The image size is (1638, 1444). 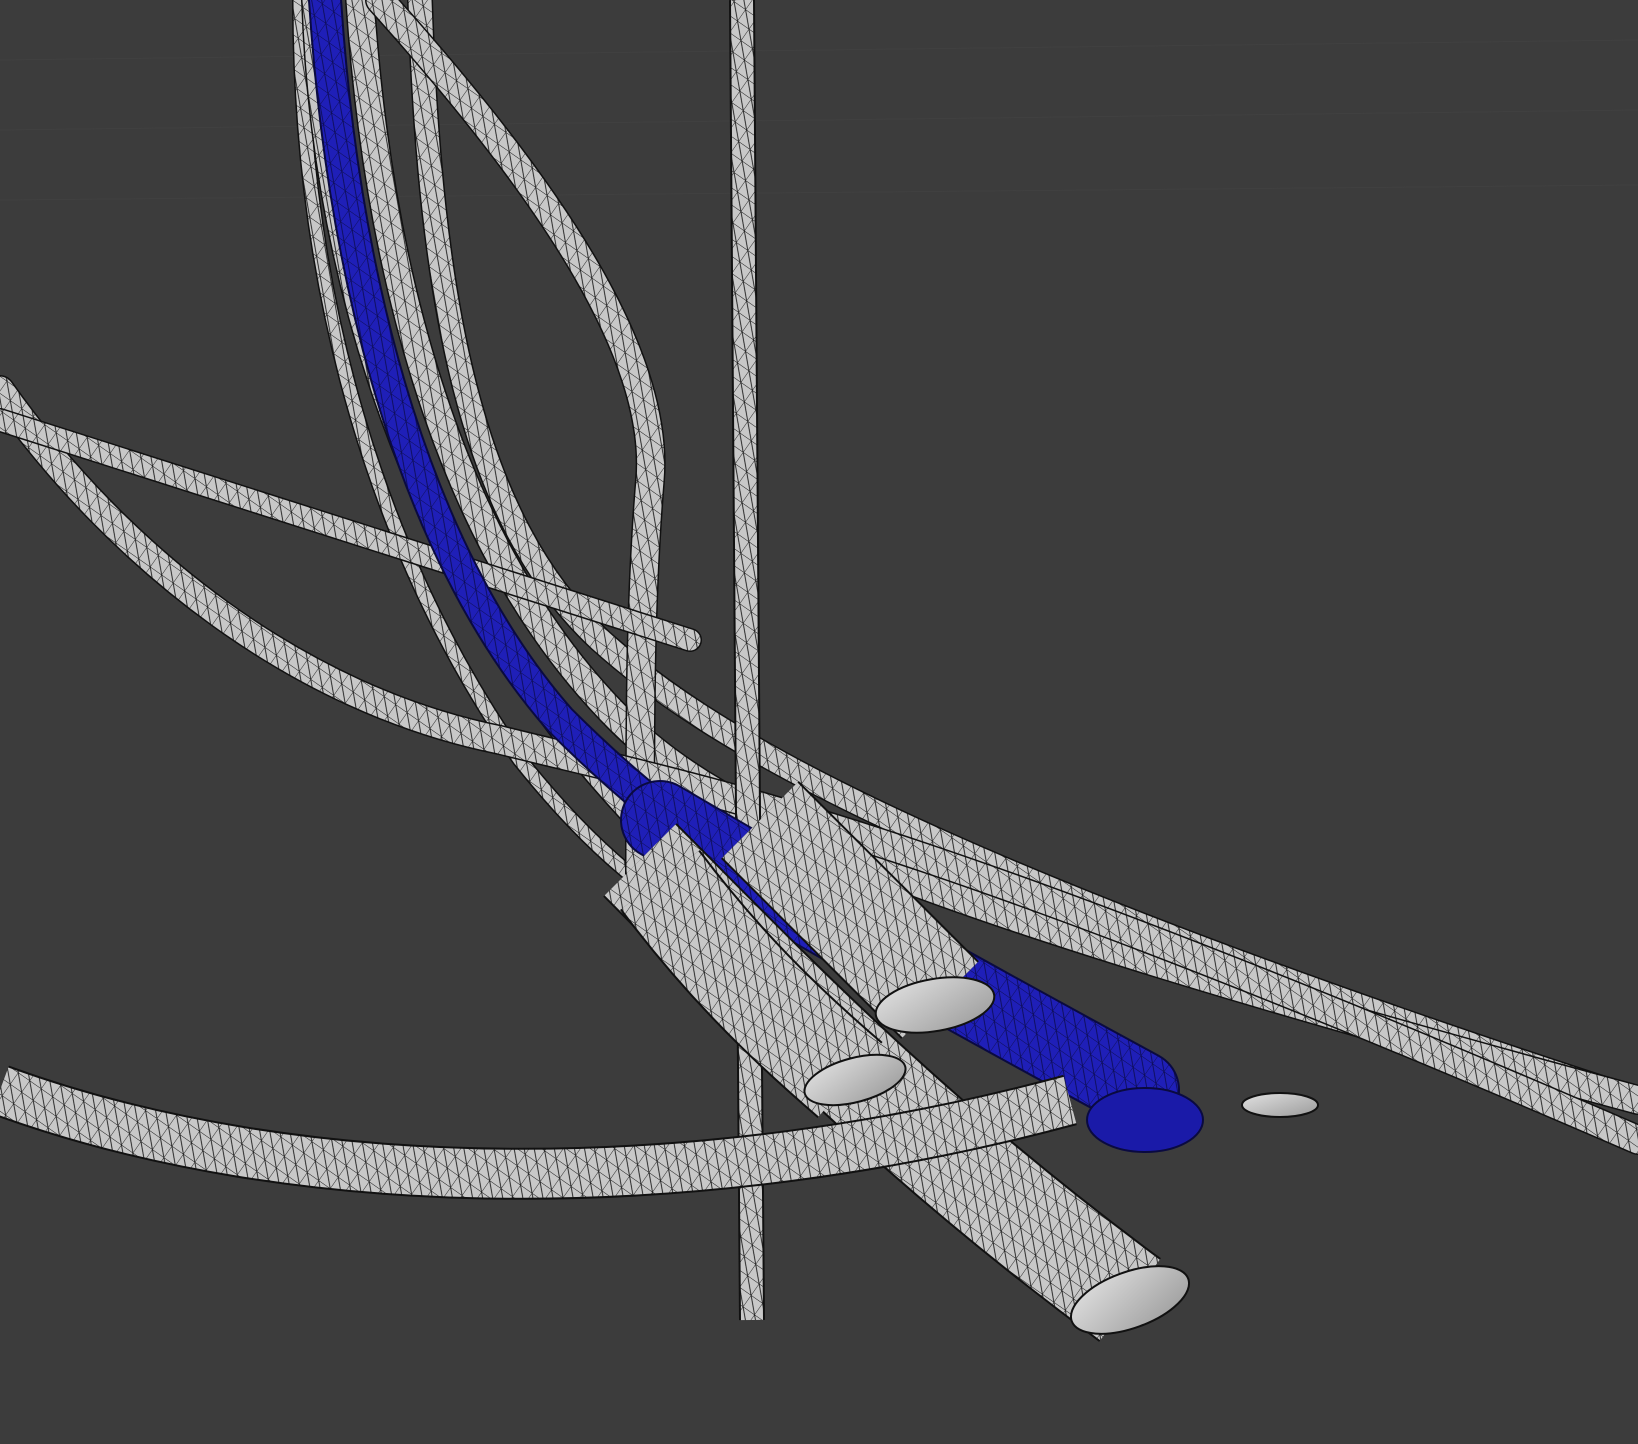 I want to click on small-cap, so click(x=1280, y=1105).